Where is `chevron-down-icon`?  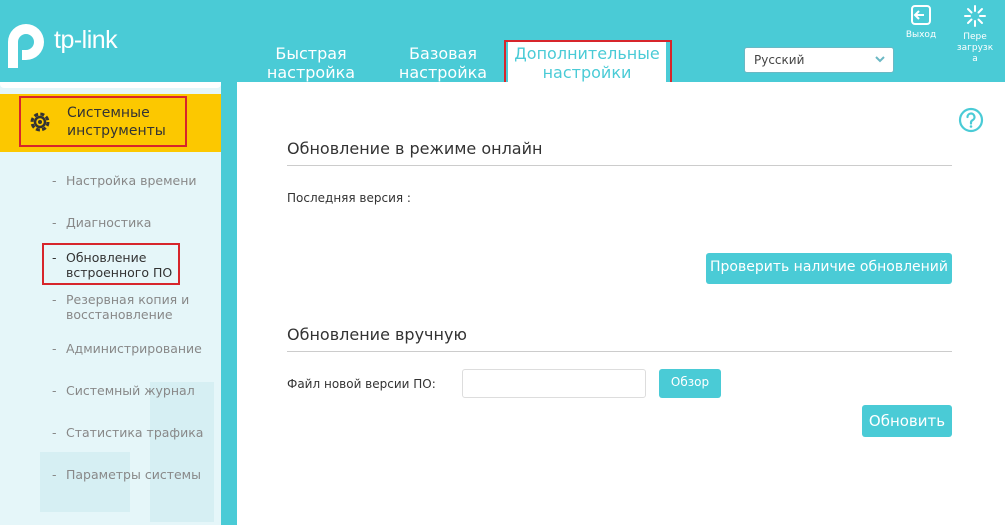
chevron-down-icon is located at coordinates (880, 59).